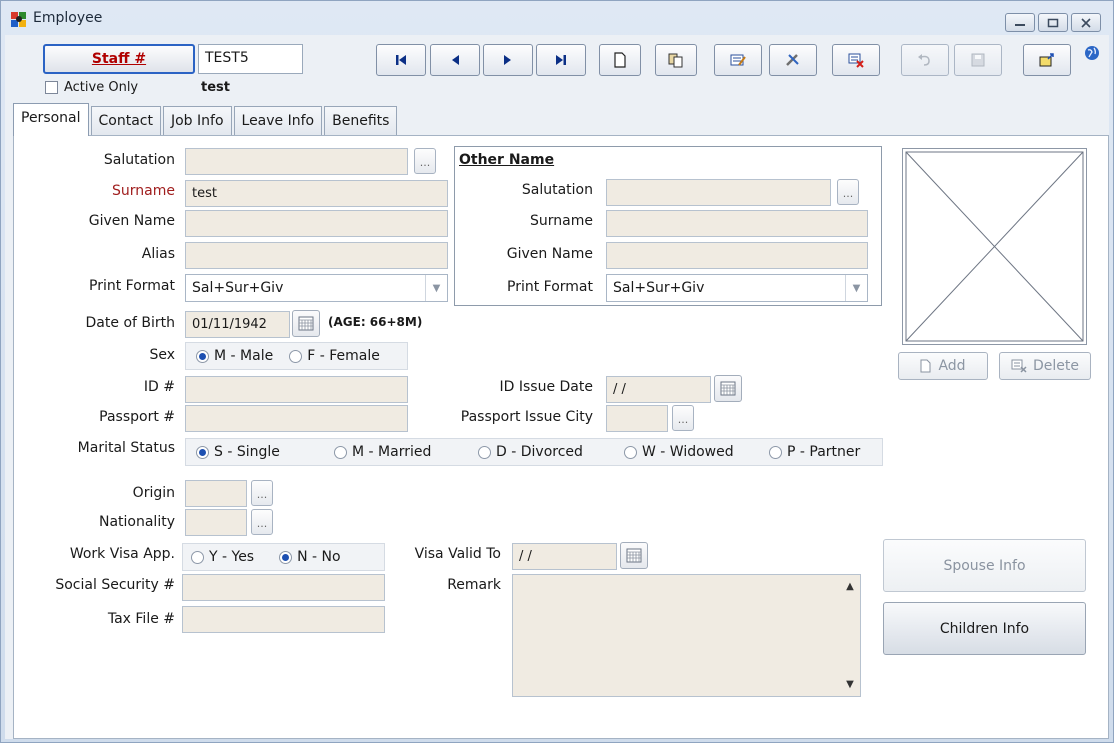  I want to click on children-info-button: Children Info, so click(984, 628).